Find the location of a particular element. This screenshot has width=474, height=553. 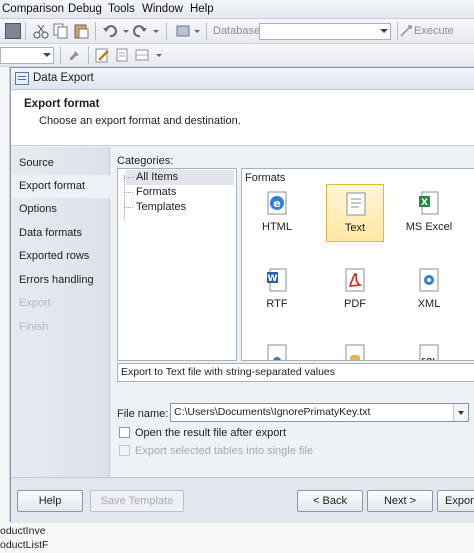

tree-item-product-list: oductListF is located at coordinates (24, 545).